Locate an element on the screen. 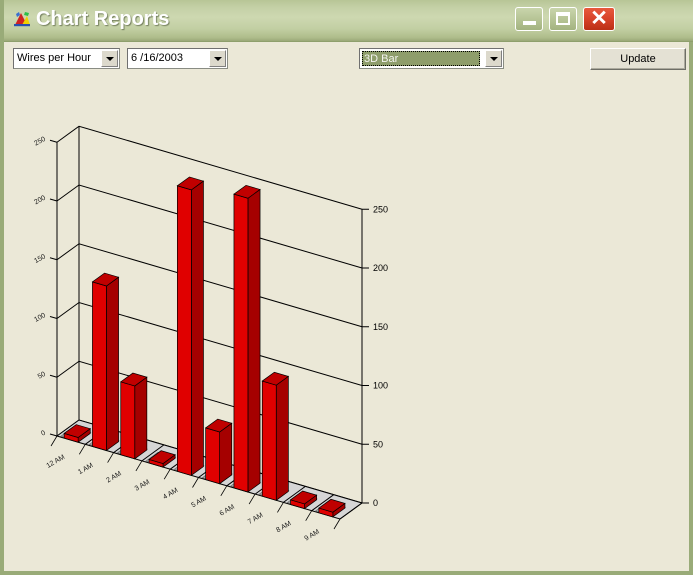 The width and height of the screenshot is (693, 575). minimize-button is located at coordinates (529, 19).